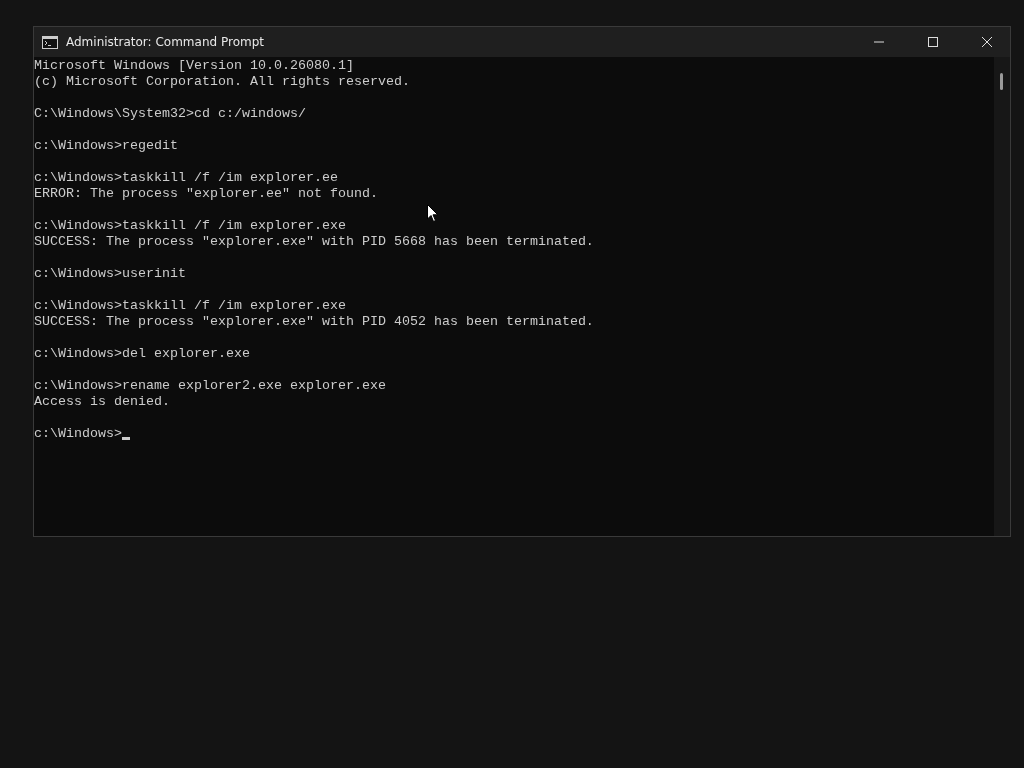  What do you see at coordinates (222, 82) in the screenshot?
I see `console-line: (c) Microsoft Corporation. All rights reserved.` at bounding box center [222, 82].